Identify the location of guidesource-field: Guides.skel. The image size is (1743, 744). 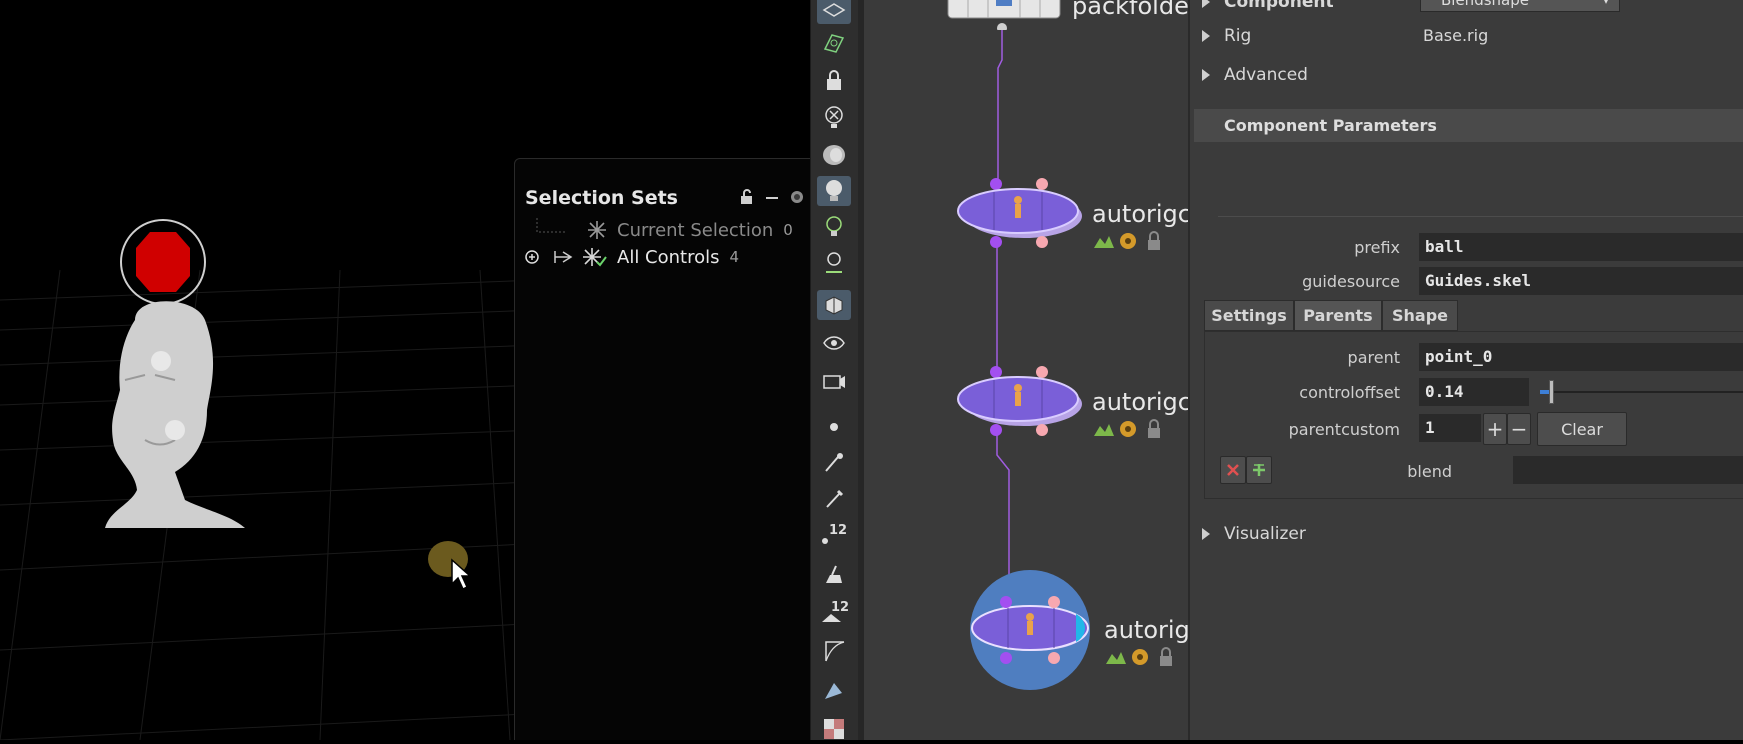
(1581, 281).